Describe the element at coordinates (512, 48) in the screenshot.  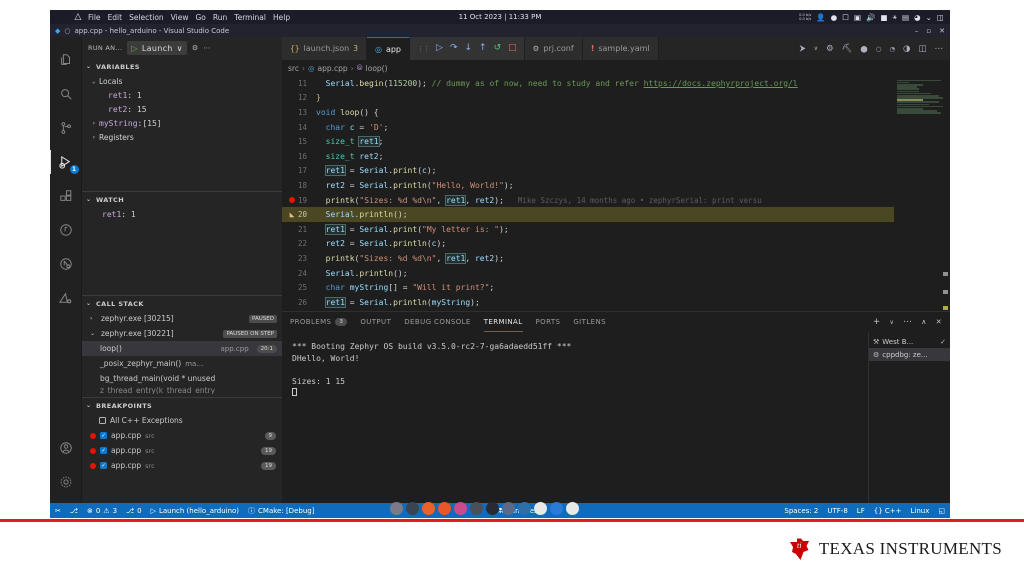
I see `stop-button: □` at that location.